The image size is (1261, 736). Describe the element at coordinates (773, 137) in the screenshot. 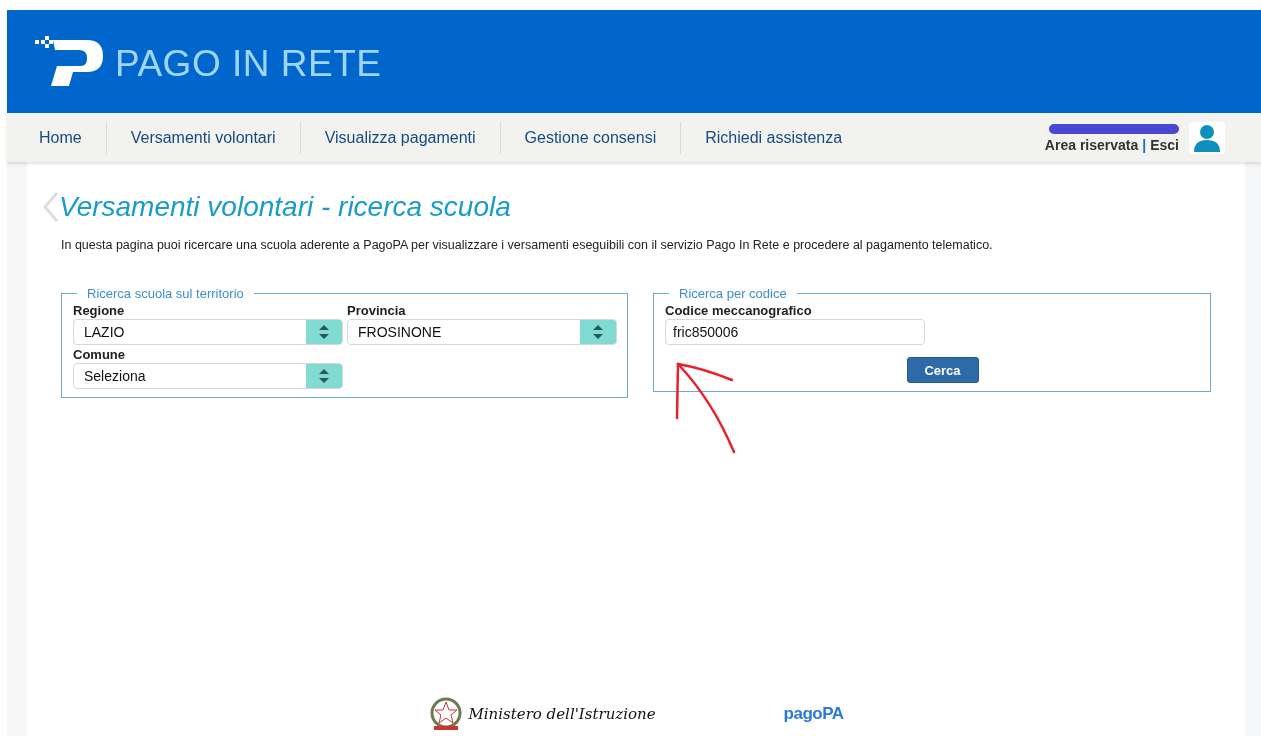

I see `nav-link: Richiedi assistenza` at that location.